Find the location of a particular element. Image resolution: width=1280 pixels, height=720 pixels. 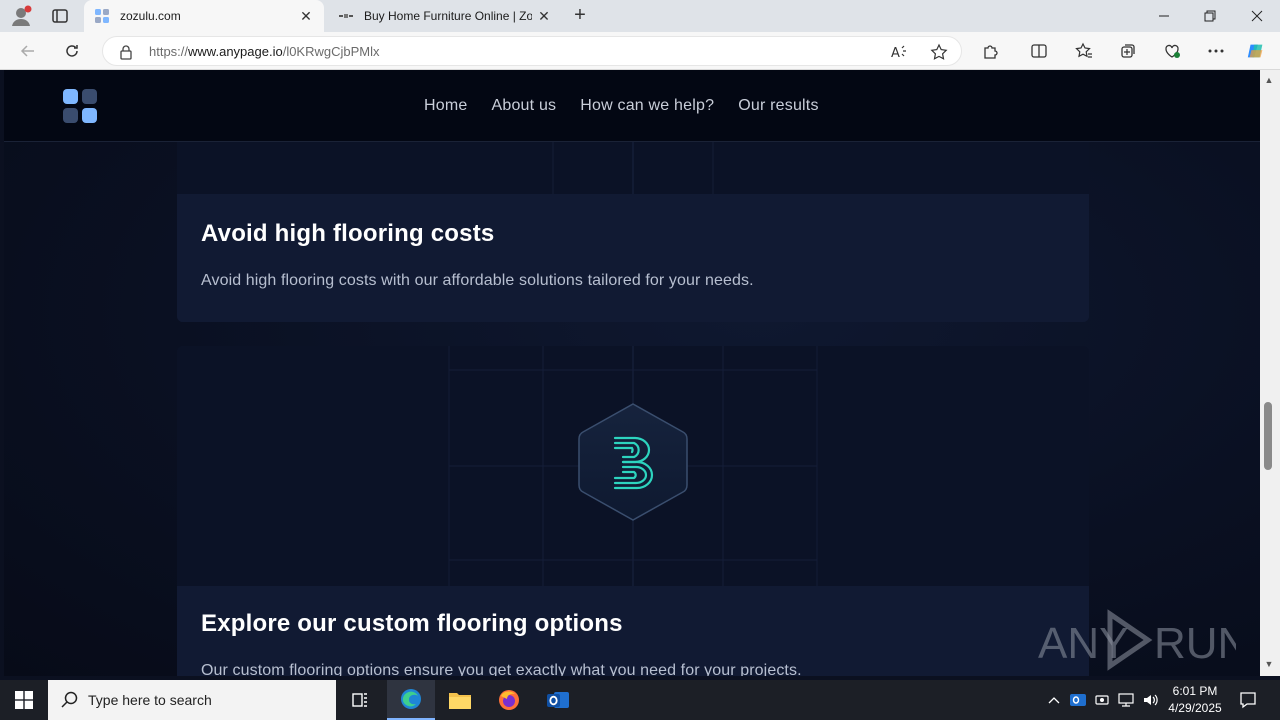

new-tab-icon: + is located at coordinates (580, 16).